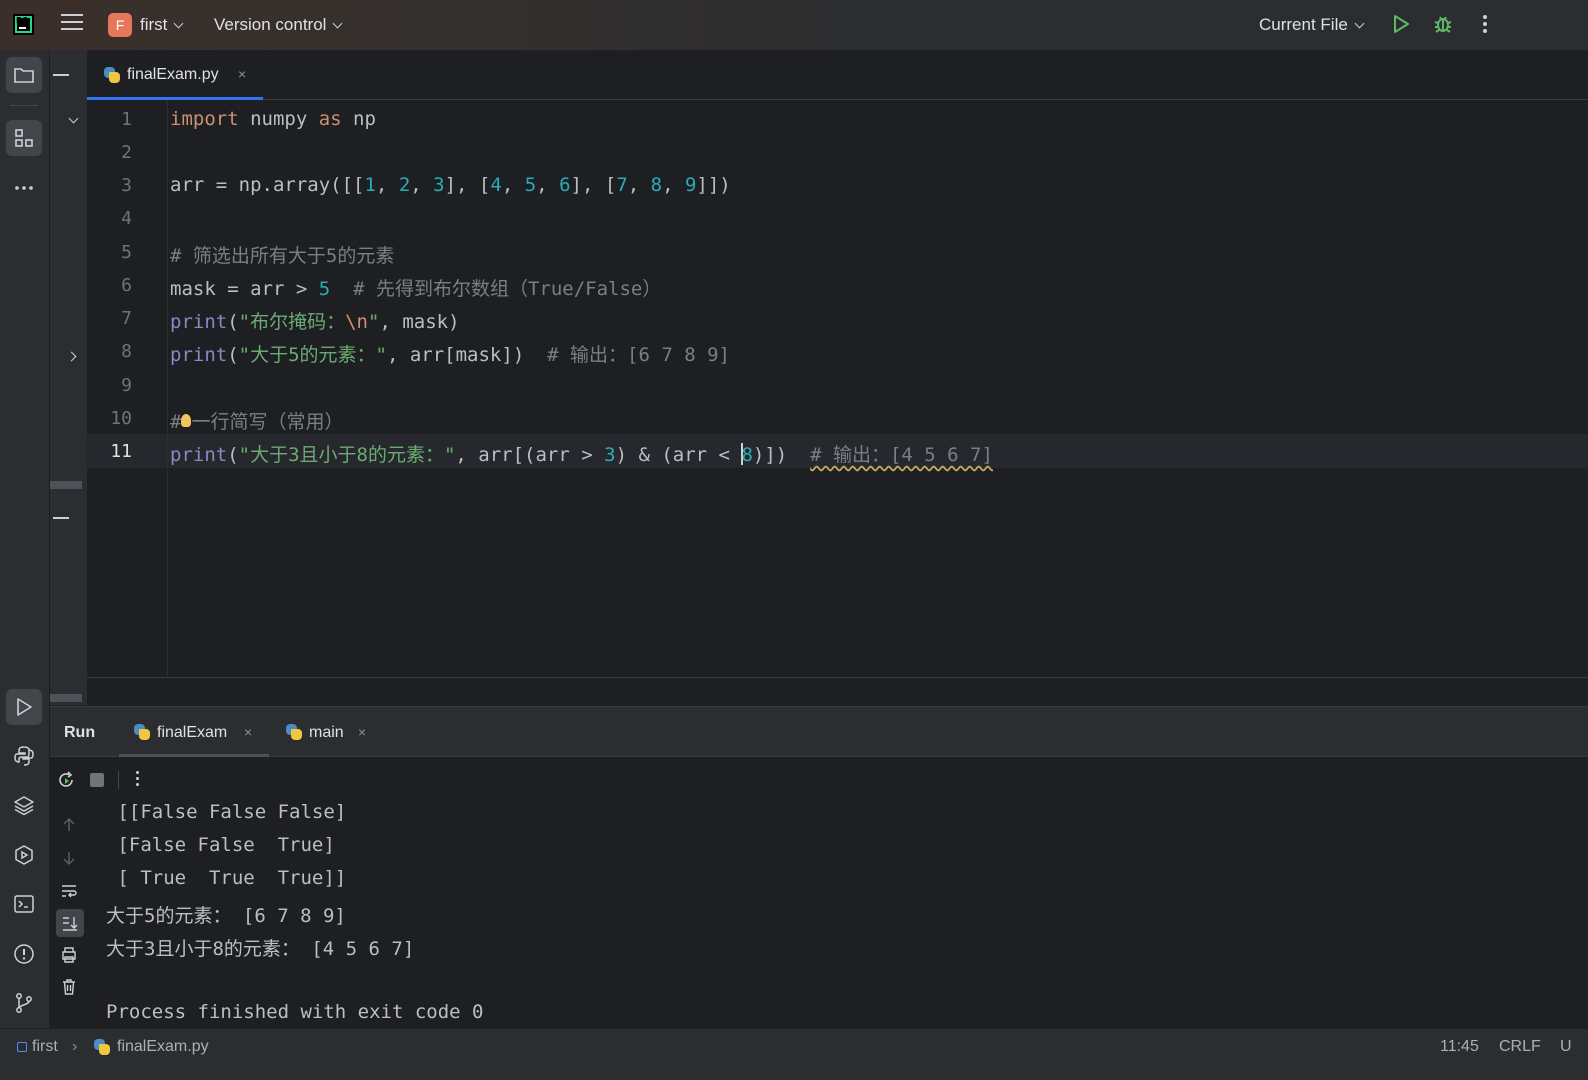 The width and height of the screenshot is (1588, 1080). What do you see at coordinates (126, 218) in the screenshot?
I see `line-number: 4` at bounding box center [126, 218].